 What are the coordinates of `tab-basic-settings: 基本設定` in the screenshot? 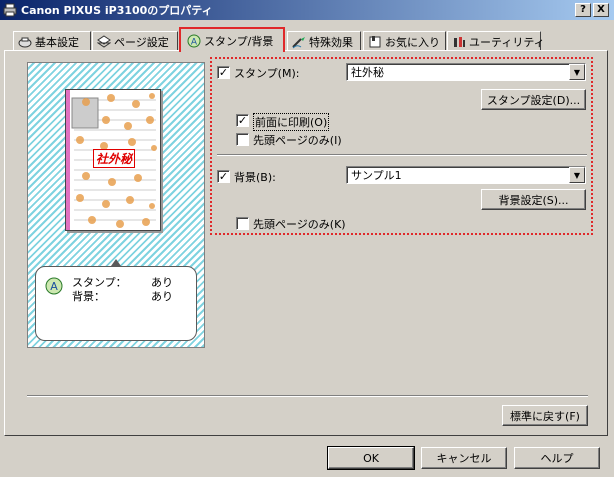 It's located at (52, 41).